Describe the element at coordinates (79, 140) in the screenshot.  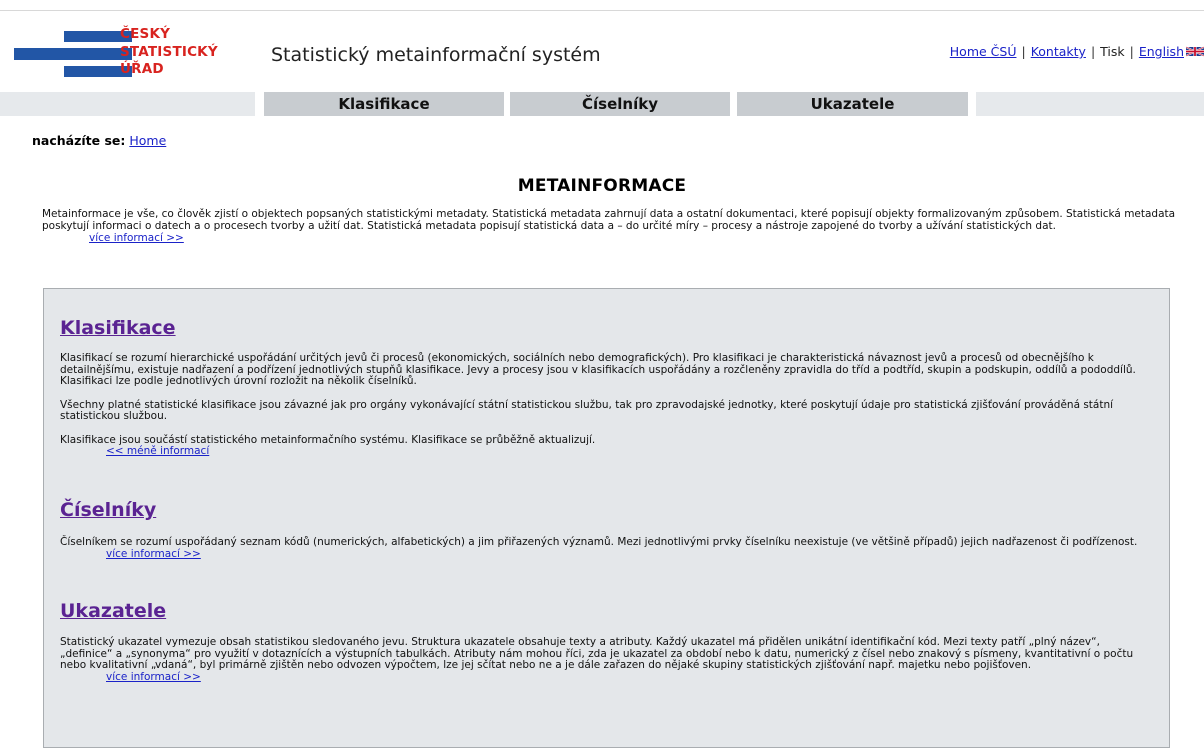
I see `breadcrumb-label: nacházíte se:` at that location.